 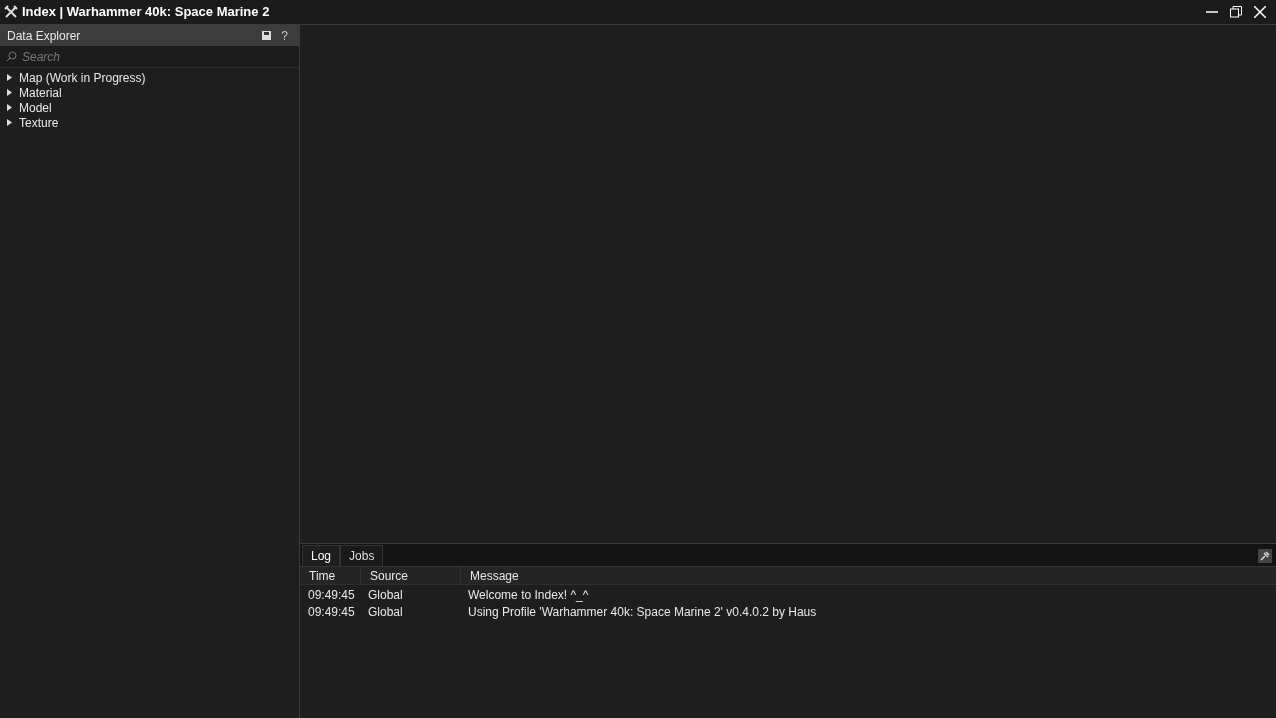 I want to click on save-icon, so click(x=267, y=35).